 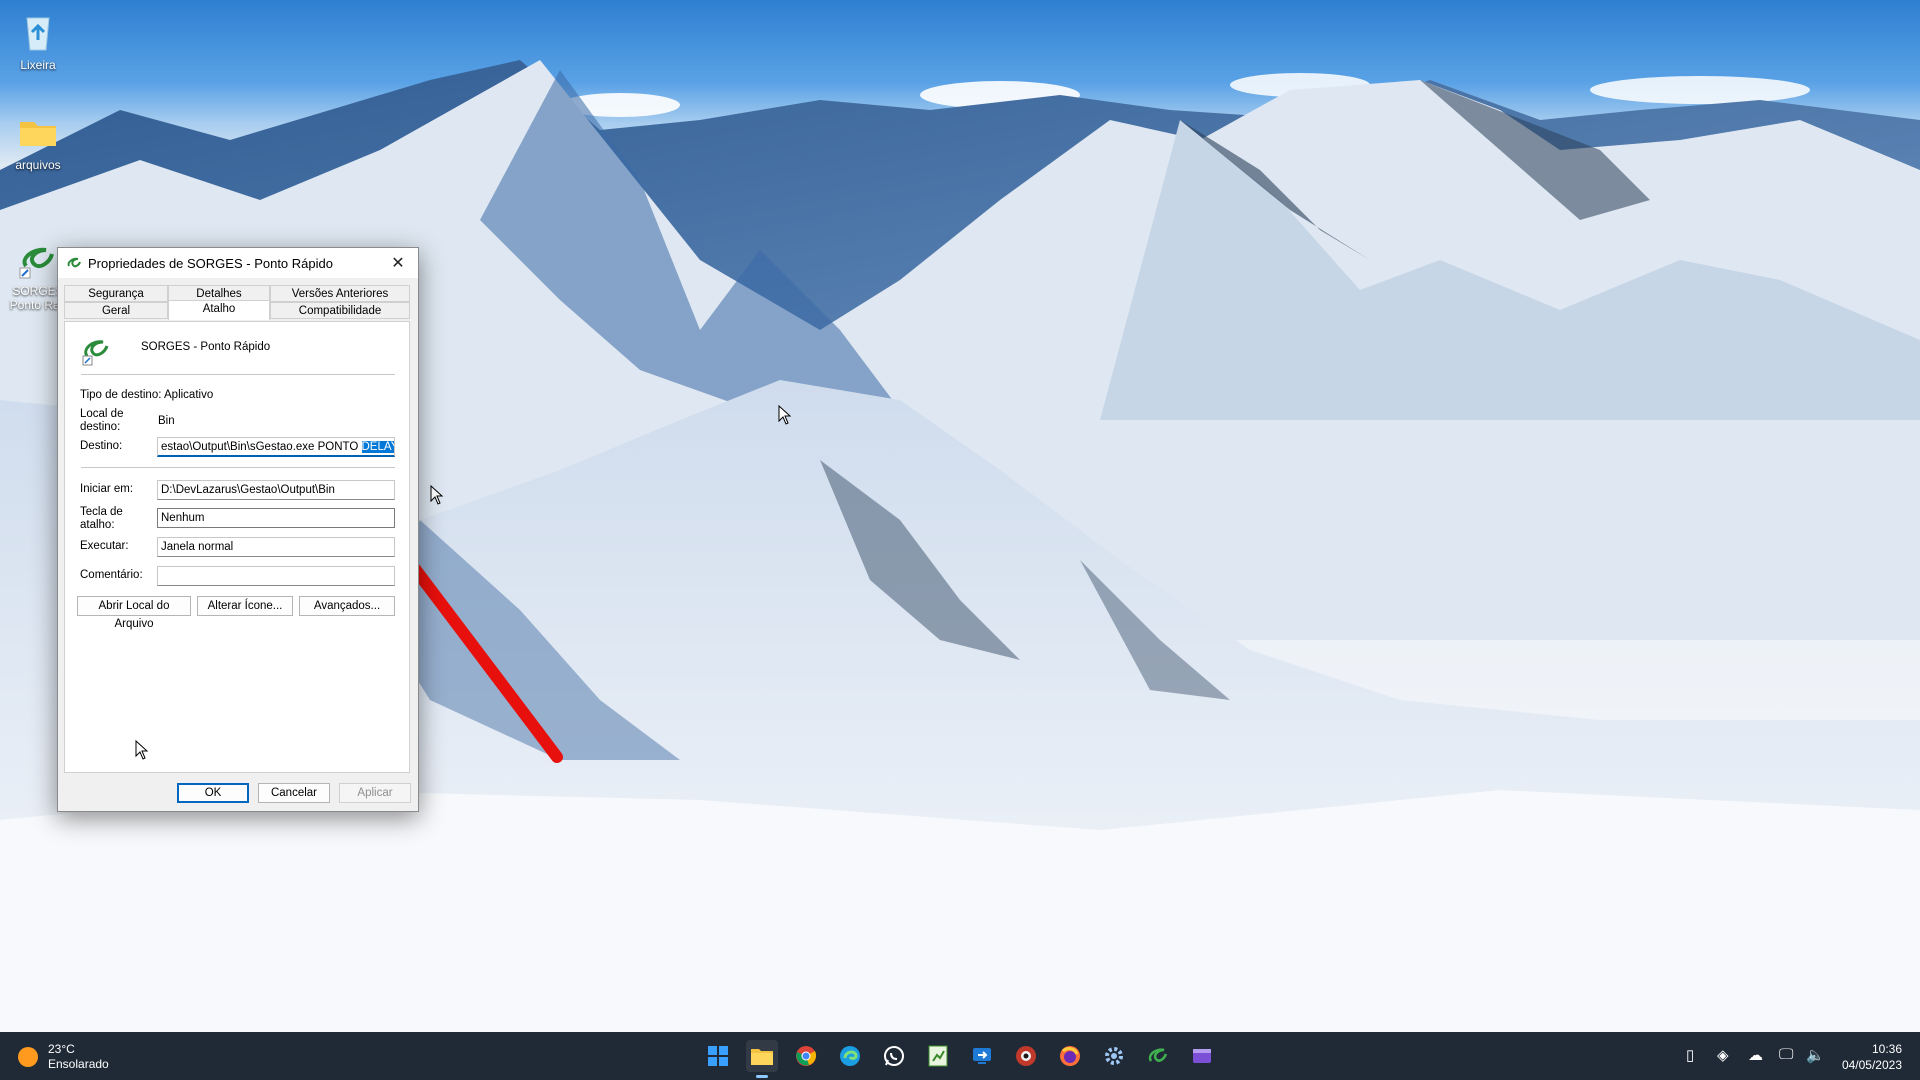 I want to click on iniciar-em-label: Iniciar em:, so click(x=107, y=489).